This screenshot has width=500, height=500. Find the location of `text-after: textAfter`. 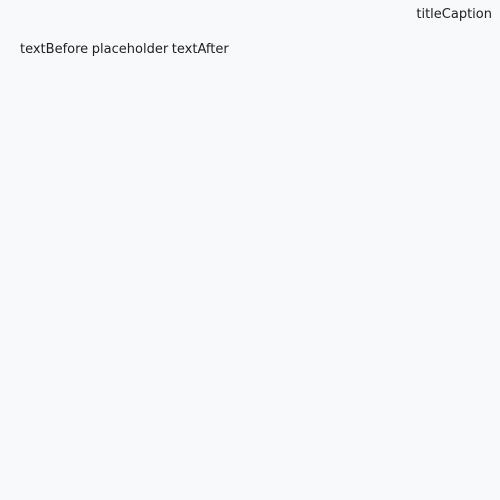

text-after: textAfter is located at coordinates (200, 49).